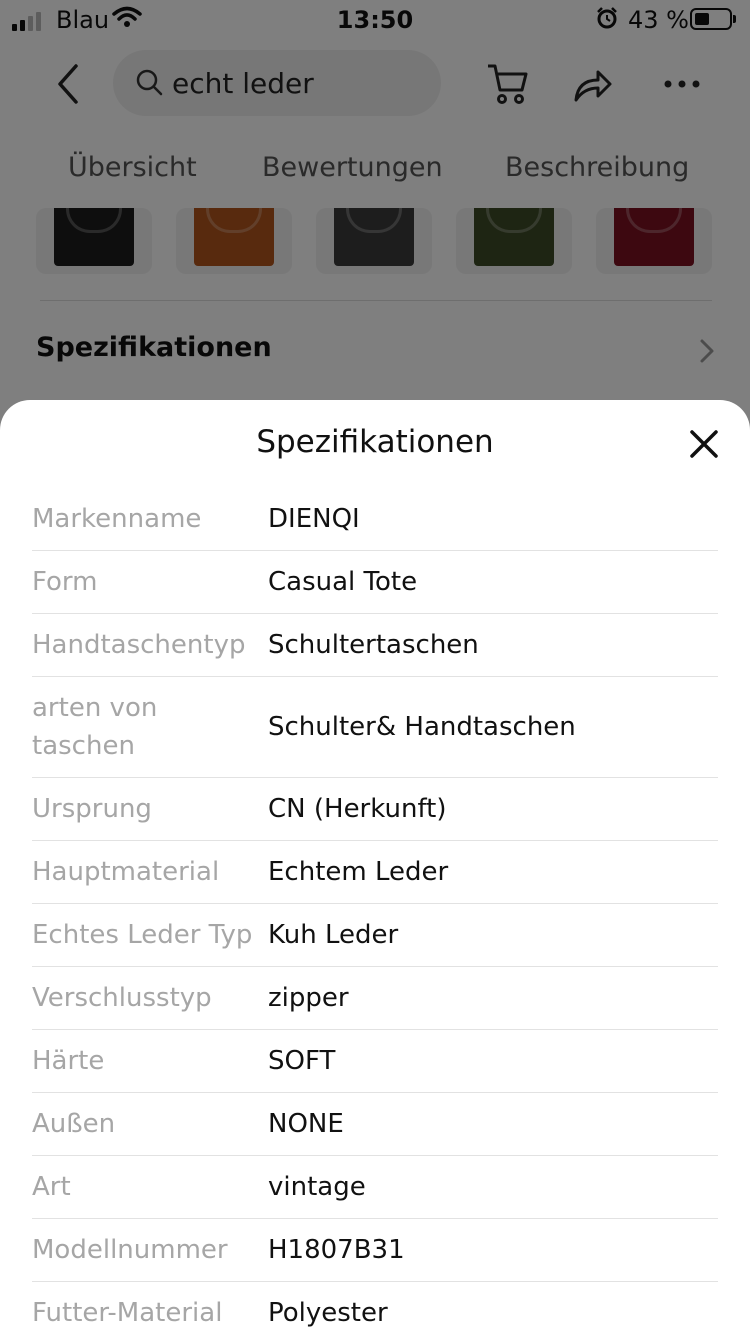 The image size is (750, 1334). Describe the element at coordinates (328, 1313) in the screenshot. I see `spec-value: Polyester` at that location.